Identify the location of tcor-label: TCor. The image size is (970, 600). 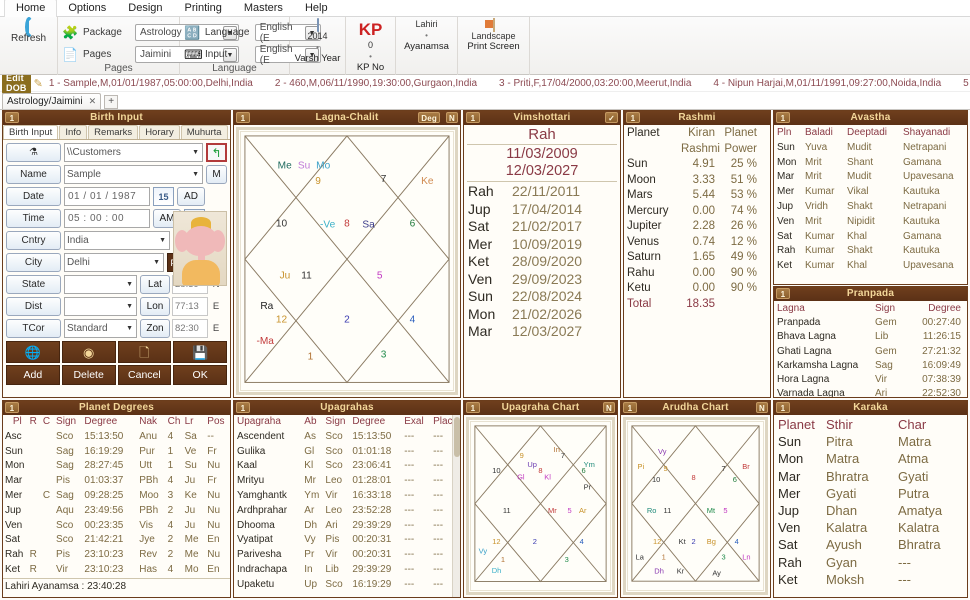
(33, 328).